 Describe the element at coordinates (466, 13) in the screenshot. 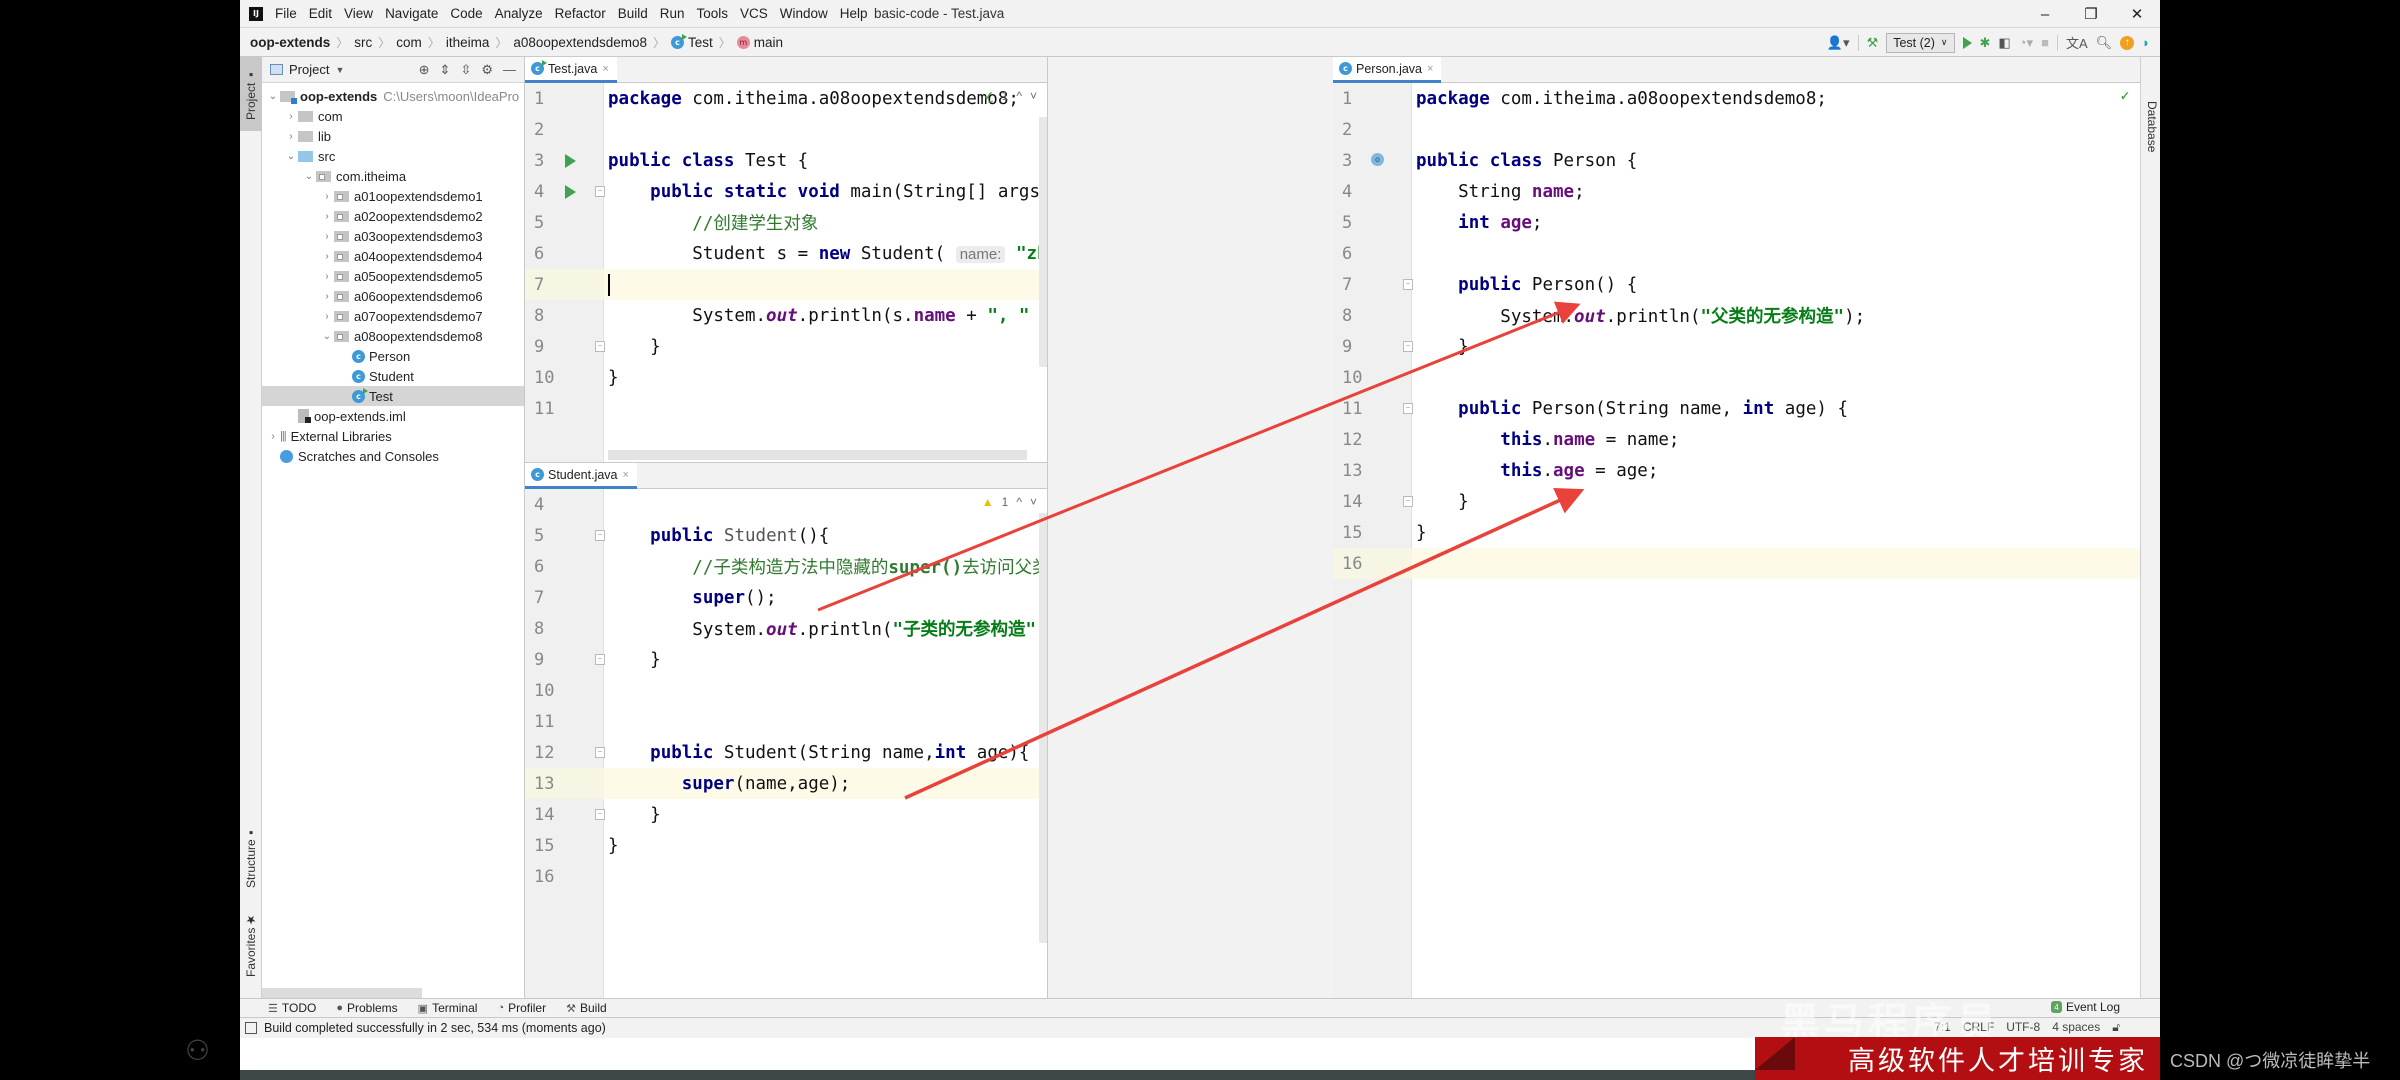

I see `menu-code: Code` at that location.